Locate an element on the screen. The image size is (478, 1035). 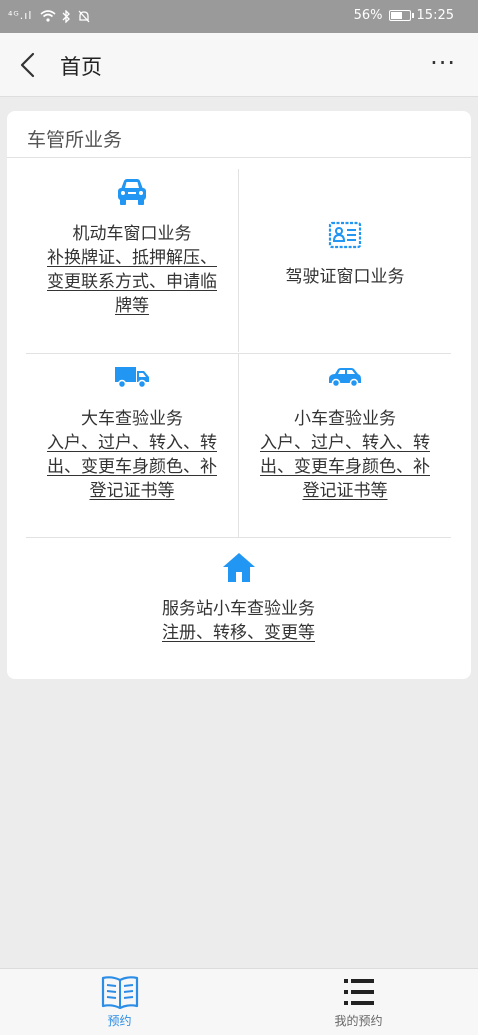
service-title: 机动车窗口业务 is located at coordinates (132, 234).